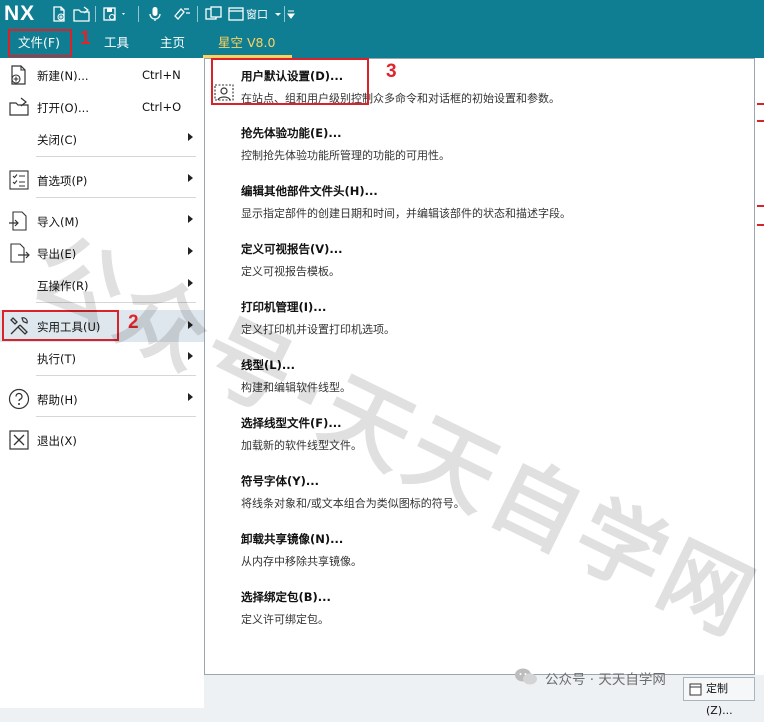  I want to click on title-bar: NX 窗口, so click(382, 14).